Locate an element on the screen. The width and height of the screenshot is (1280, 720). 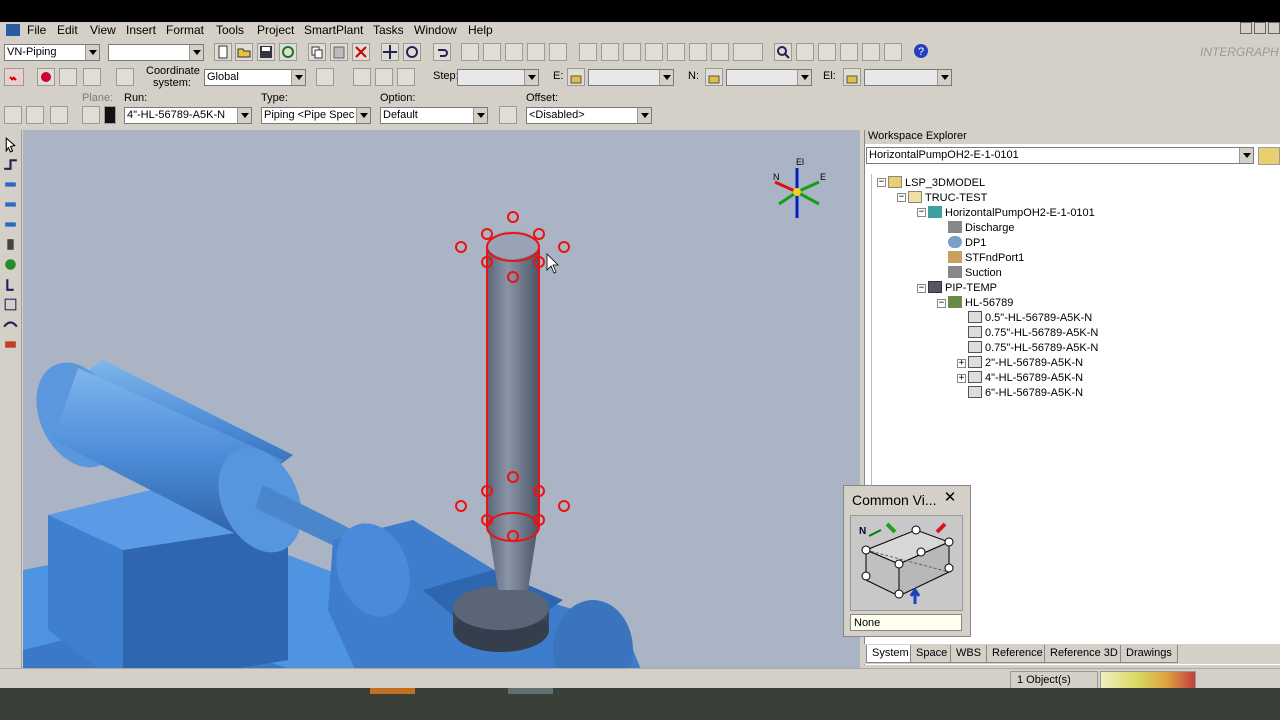
coord-tool-icon is located at coordinates (325, 77).